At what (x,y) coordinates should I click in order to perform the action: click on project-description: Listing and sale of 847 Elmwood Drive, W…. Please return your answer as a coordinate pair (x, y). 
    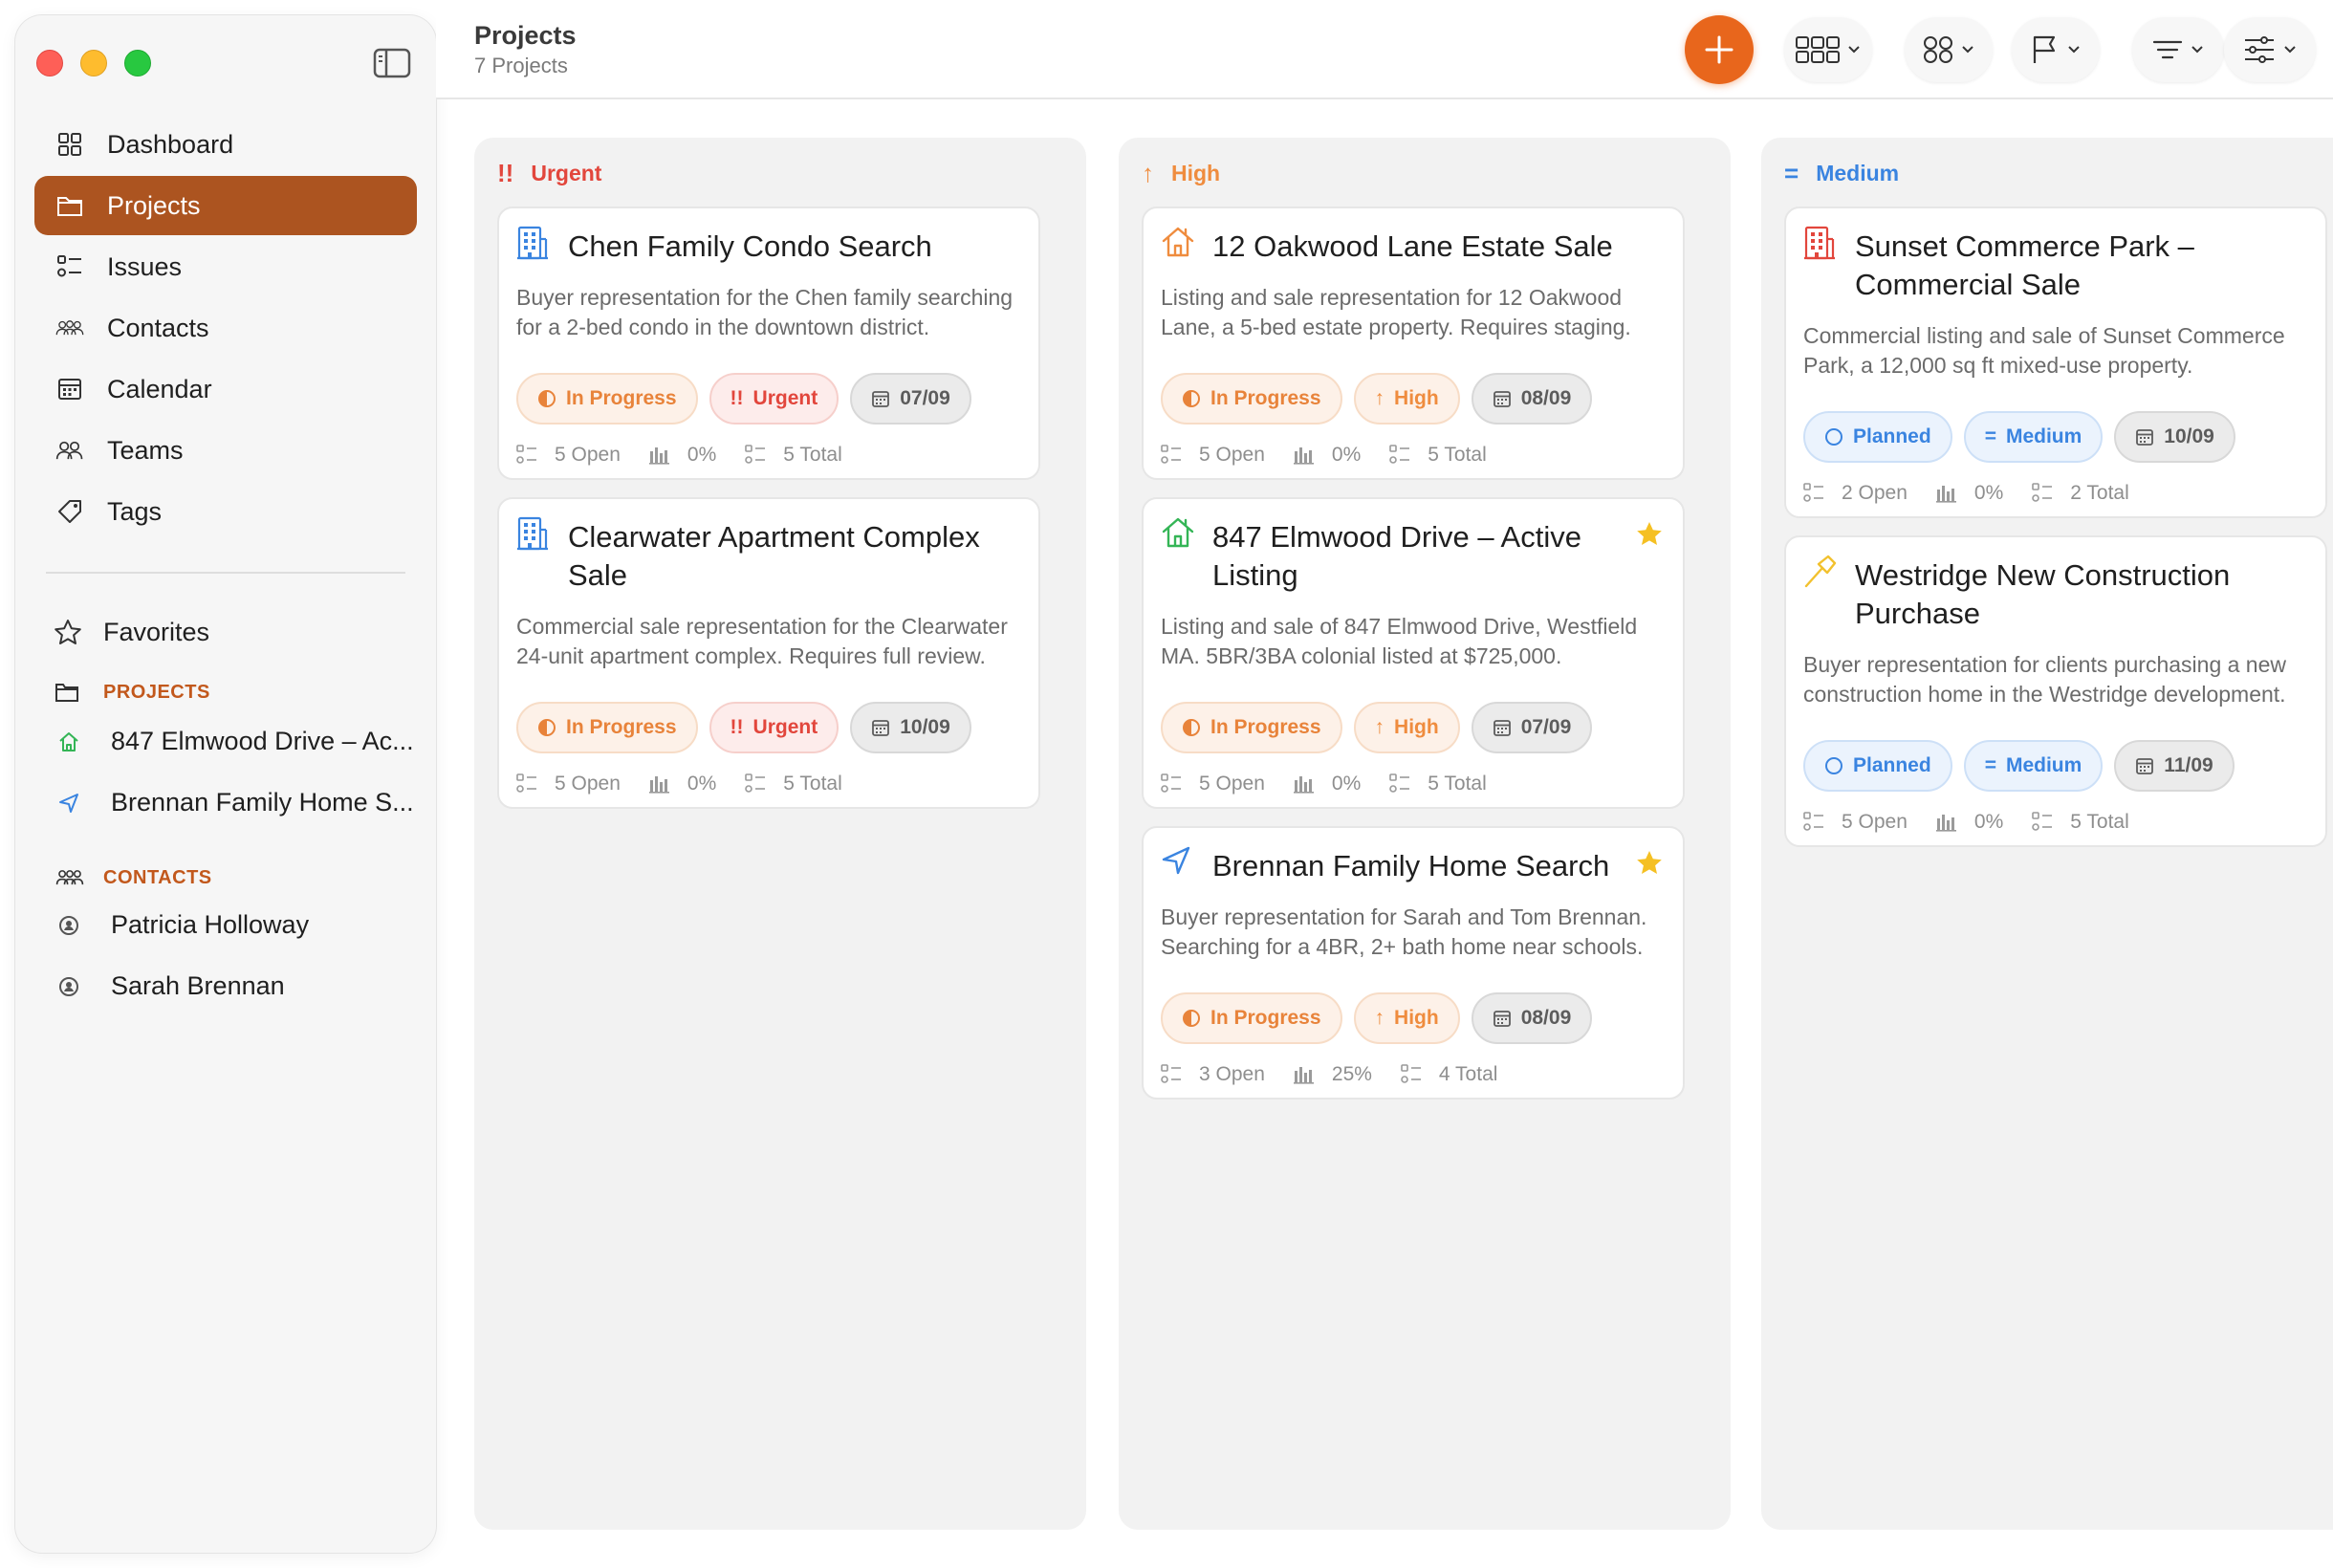
    Looking at the image, I should click on (1399, 641).